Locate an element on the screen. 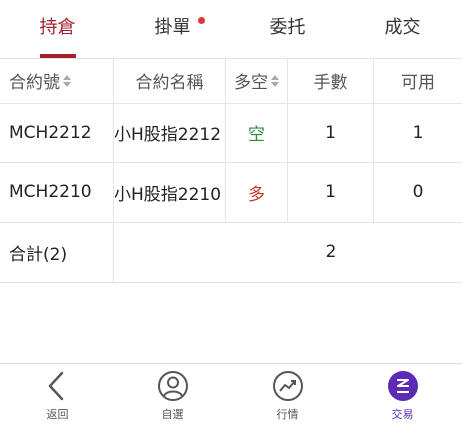 The width and height of the screenshot is (462, 434). header-code: 合約號 is located at coordinates (57, 80).